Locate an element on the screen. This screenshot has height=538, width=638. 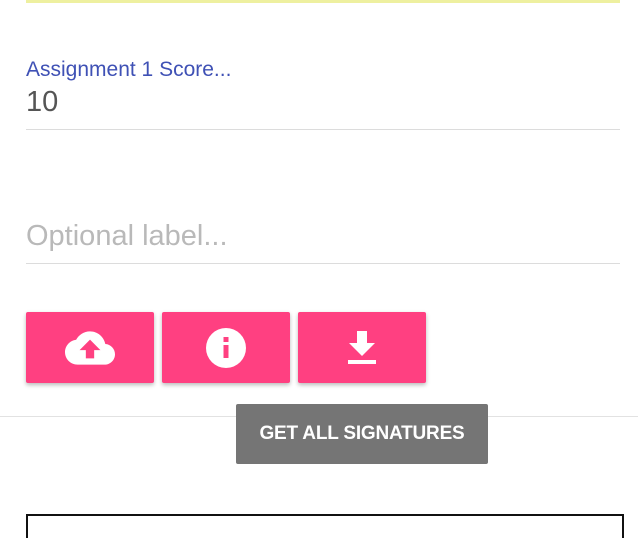
upload-button is located at coordinates (90, 347).